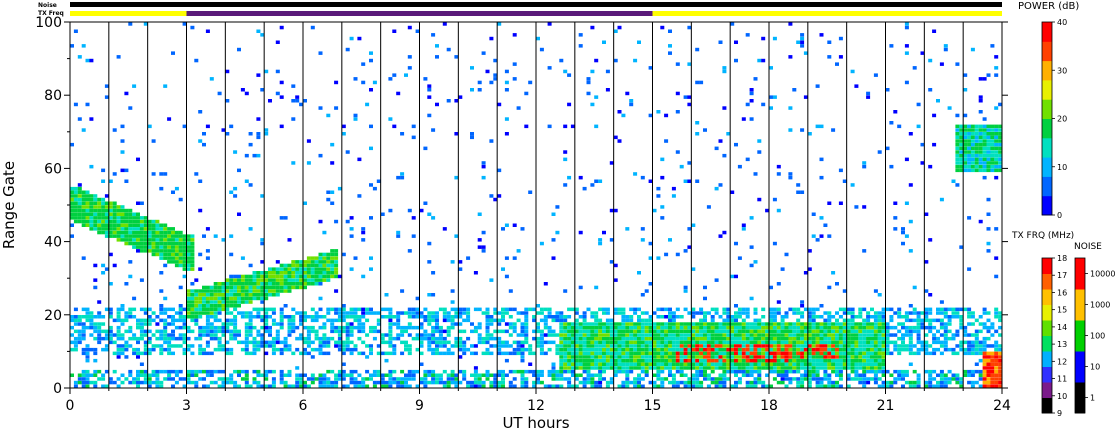 The height and width of the screenshot is (435, 1118). What do you see at coordinates (1048, 6) in the screenshot?
I see `power-colorbar-title: POWER (dB)` at bounding box center [1048, 6].